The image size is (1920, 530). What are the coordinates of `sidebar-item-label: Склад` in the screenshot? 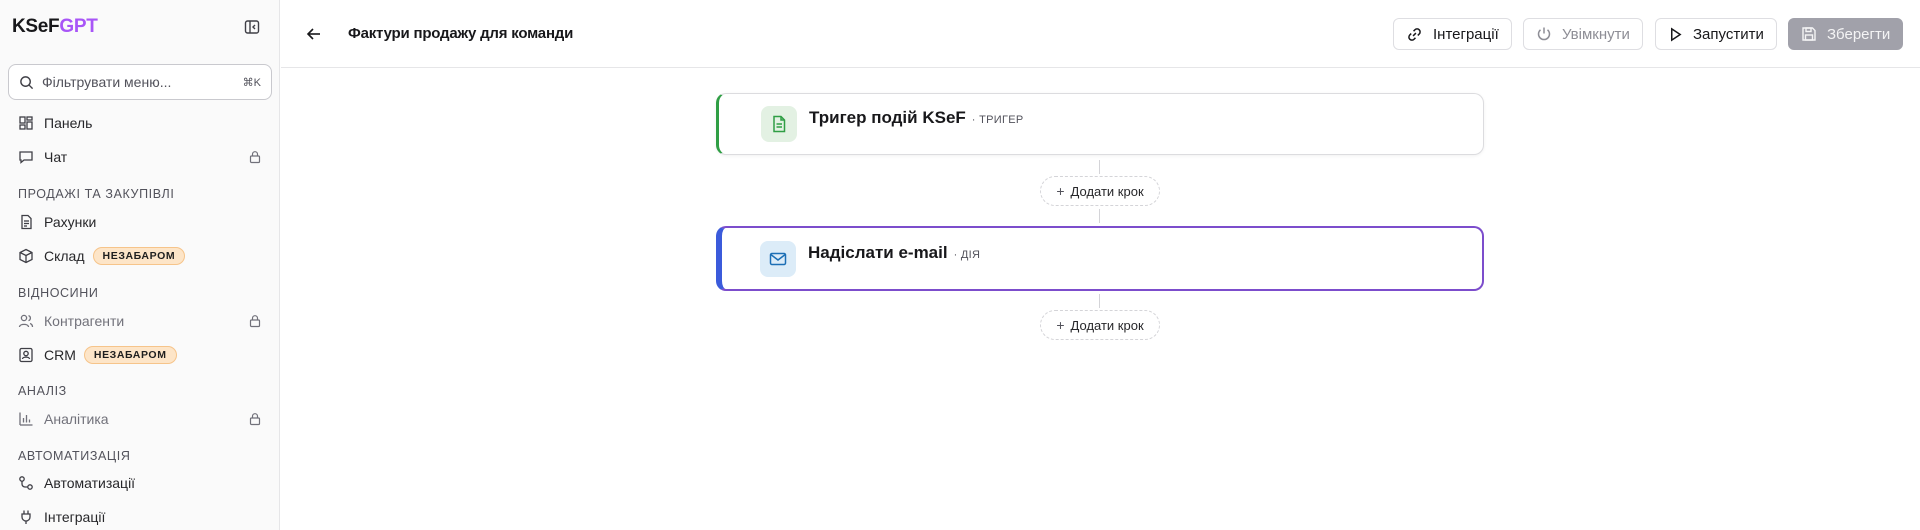 It's located at (64, 256).